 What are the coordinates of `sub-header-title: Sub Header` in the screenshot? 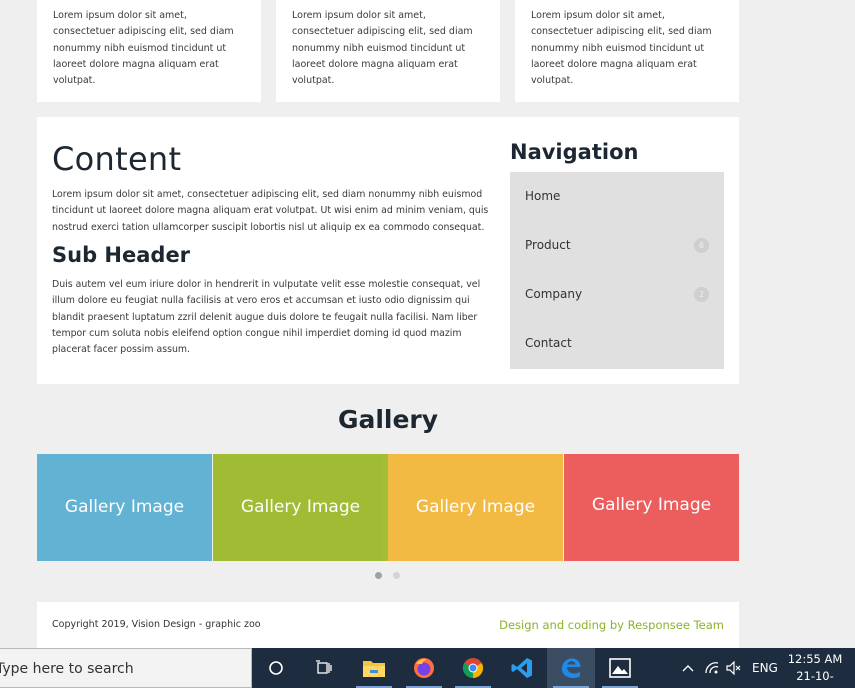 It's located at (121, 255).